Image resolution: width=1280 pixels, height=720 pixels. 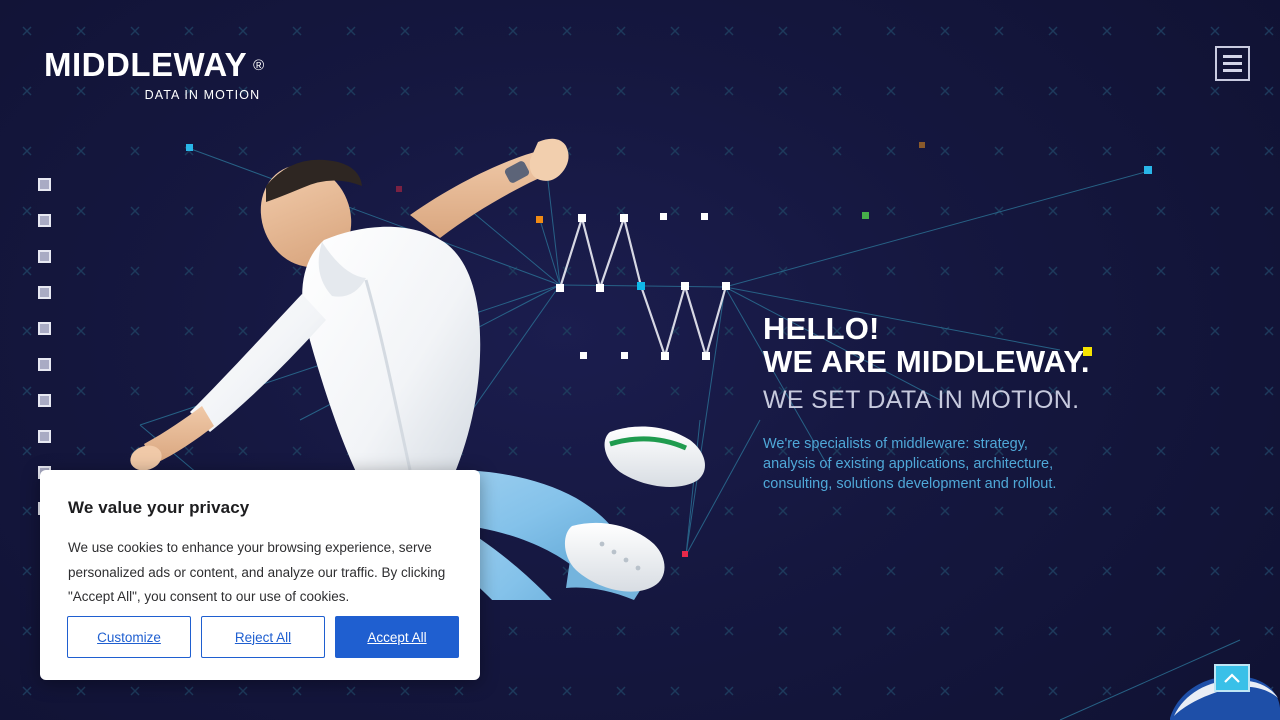 What do you see at coordinates (397, 637) in the screenshot?
I see `accept-all-button: Accept All` at bounding box center [397, 637].